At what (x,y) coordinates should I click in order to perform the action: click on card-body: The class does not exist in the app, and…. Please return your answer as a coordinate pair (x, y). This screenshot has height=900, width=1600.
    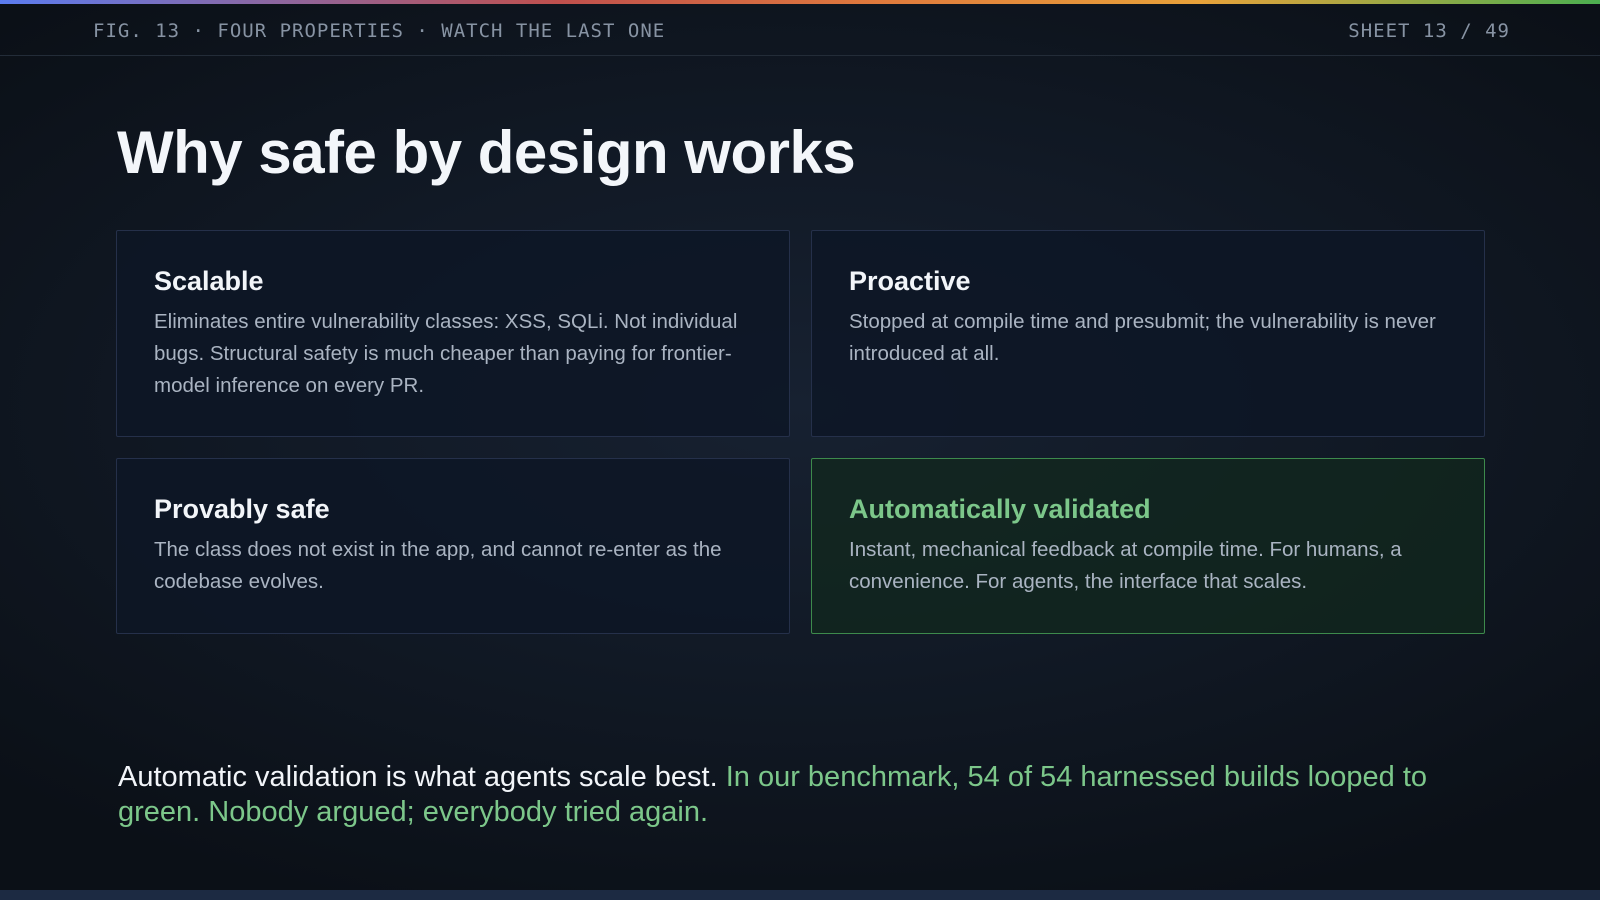
    Looking at the image, I should click on (438, 565).